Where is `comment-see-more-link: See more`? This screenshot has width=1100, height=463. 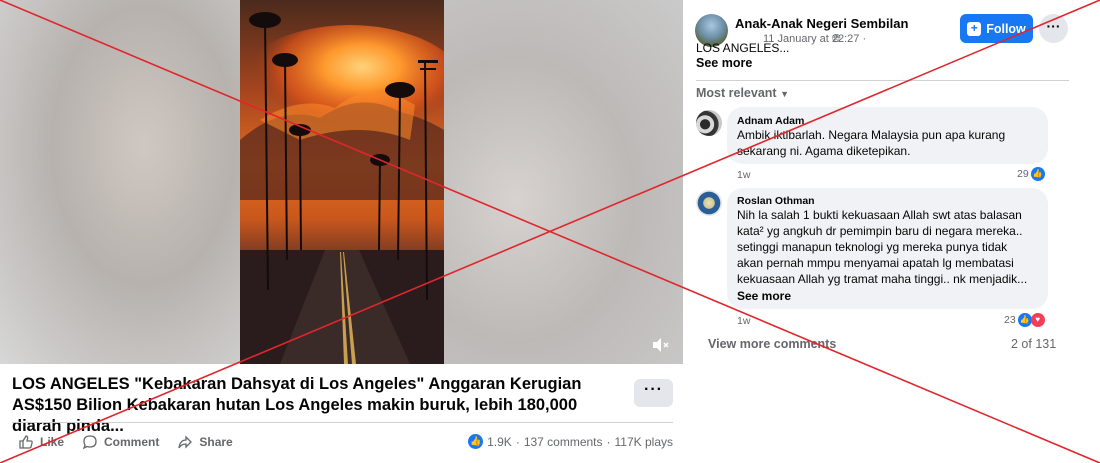
comment-see-more-link: See more is located at coordinates (764, 296).